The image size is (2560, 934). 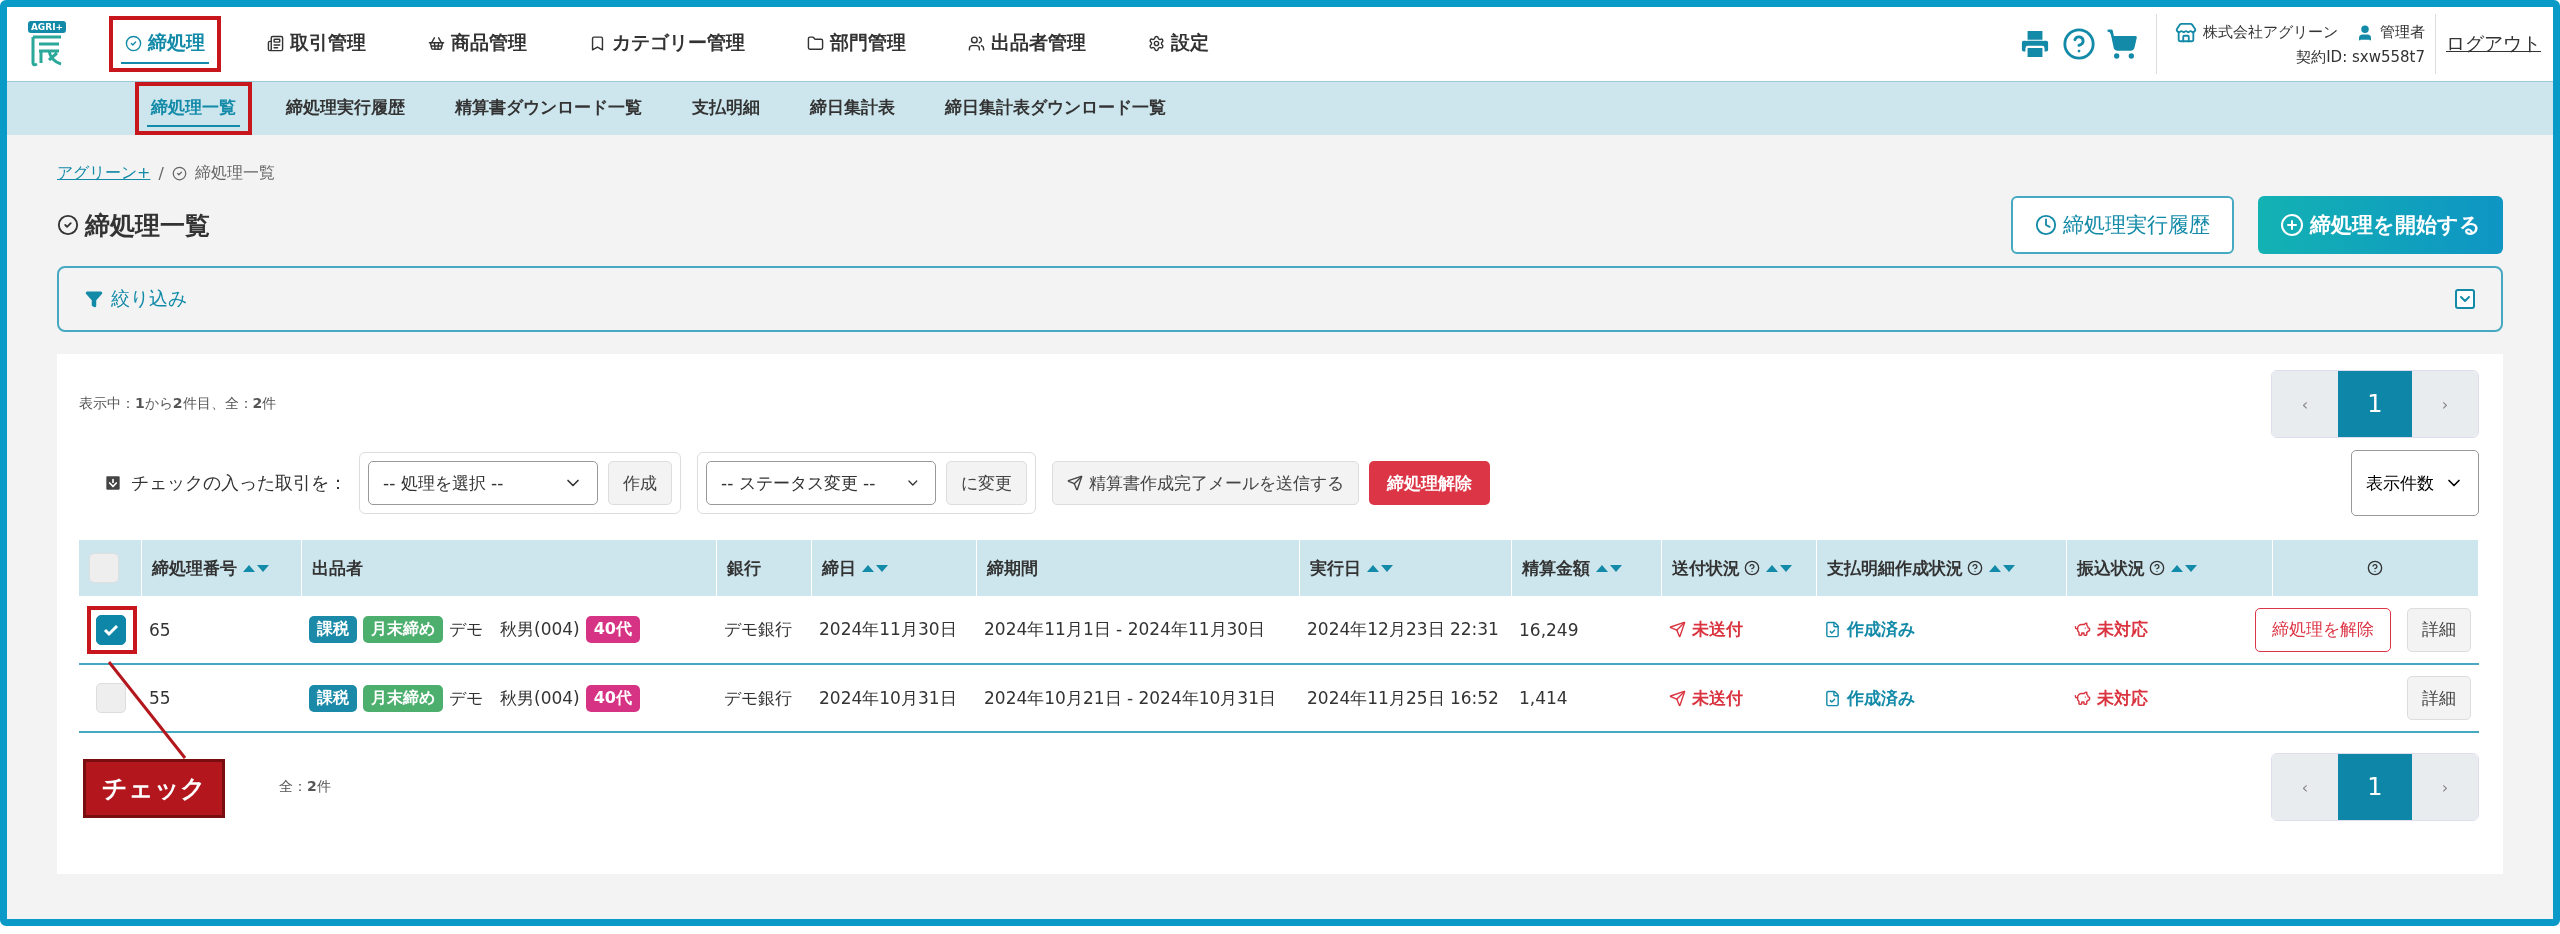 What do you see at coordinates (1280, 299) in the screenshot?
I see `filter-panel: 絞り込み` at bounding box center [1280, 299].